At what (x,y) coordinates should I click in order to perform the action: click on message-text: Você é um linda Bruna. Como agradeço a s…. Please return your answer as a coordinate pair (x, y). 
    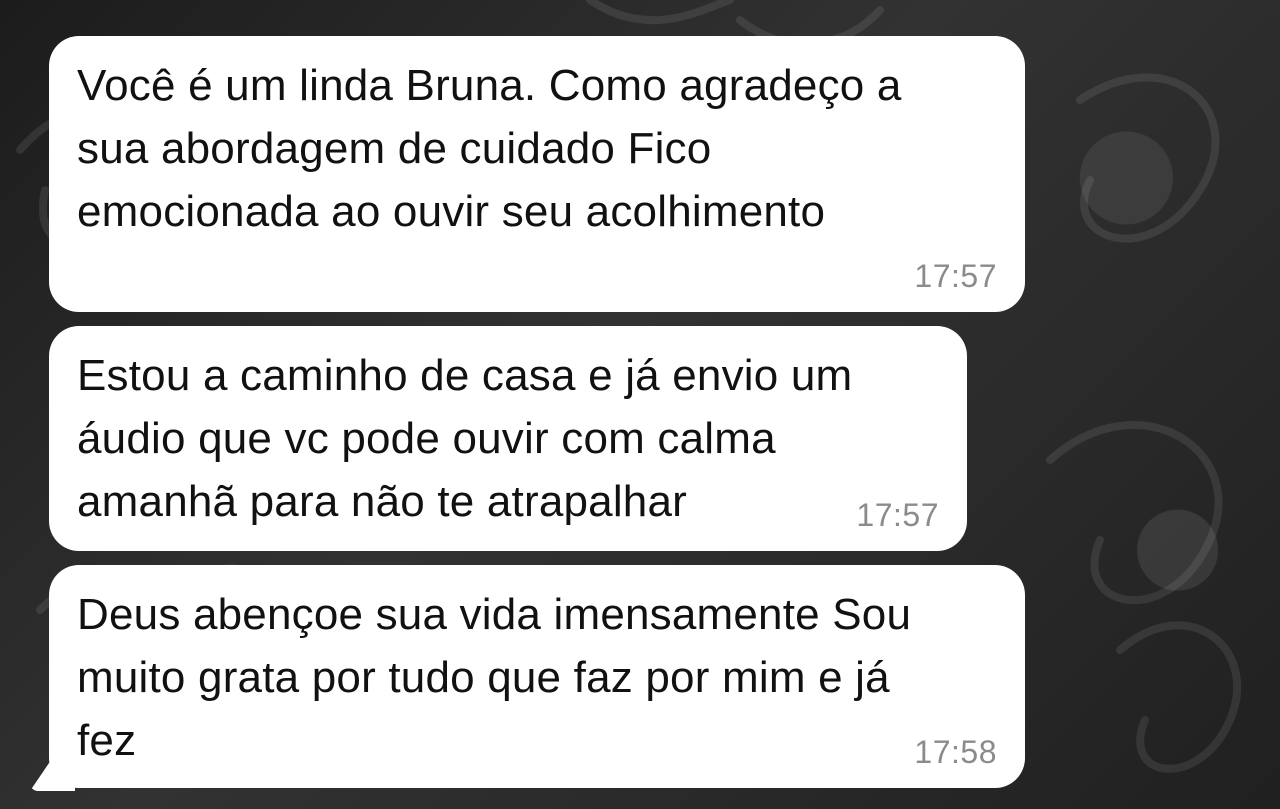
    Looking at the image, I should click on (489, 148).